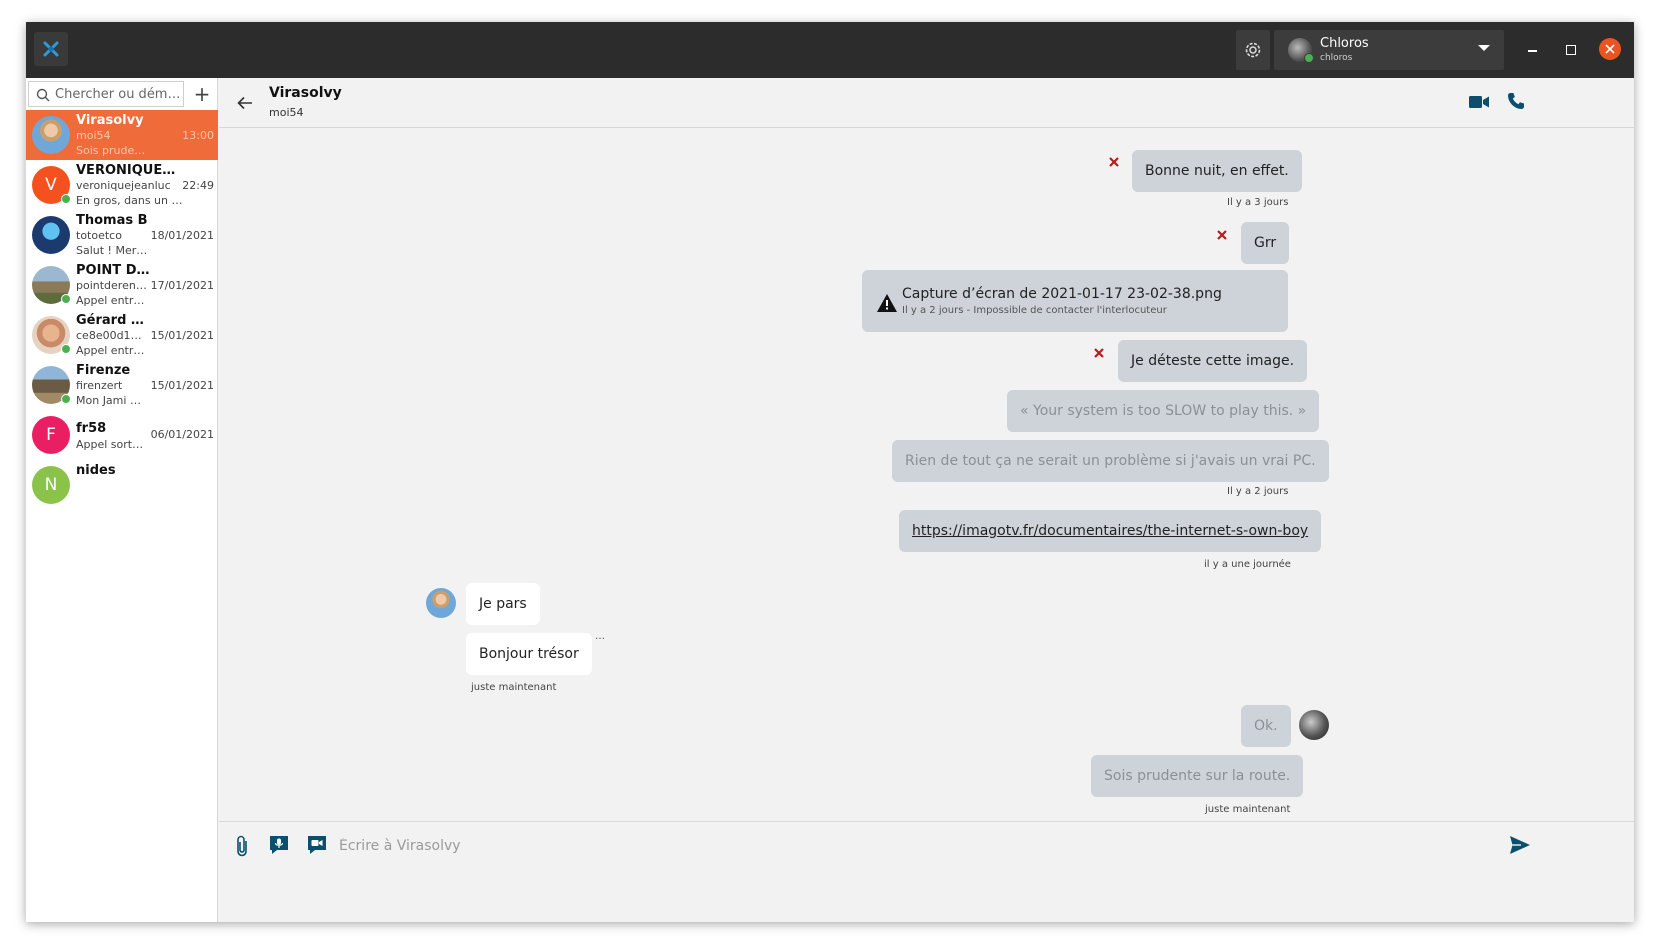 The height and width of the screenshot is (947, 1658). Describe the element at coordinates (103, 370) in the screenshot. I see `conversation-name: Firenze` at that location.